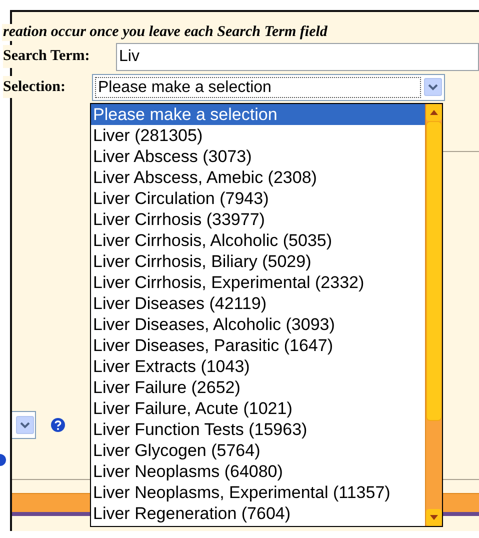 The height and width of the screenshot is (538, 479). What do you see at coordinates (258, 114) in the screenshot?
I see `dropdown-option: Please make a selection` at bounding box center [258, 114].